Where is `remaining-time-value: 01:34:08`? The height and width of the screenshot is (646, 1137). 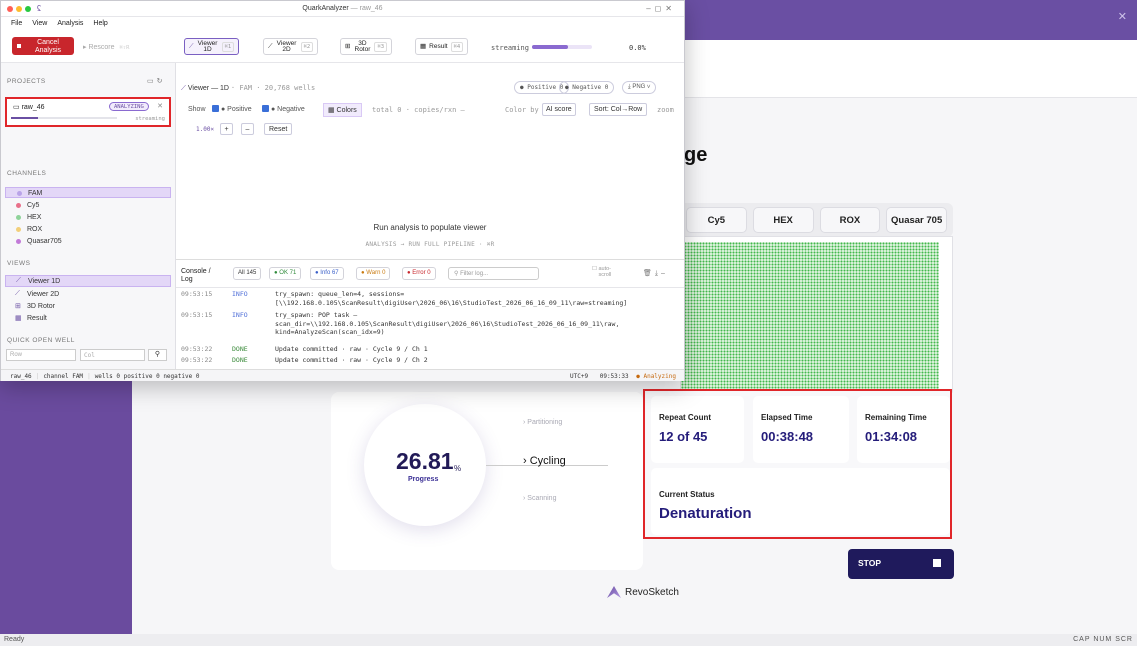
remaining-time-value: 01:34:08 is located at coordinates (891, 436).